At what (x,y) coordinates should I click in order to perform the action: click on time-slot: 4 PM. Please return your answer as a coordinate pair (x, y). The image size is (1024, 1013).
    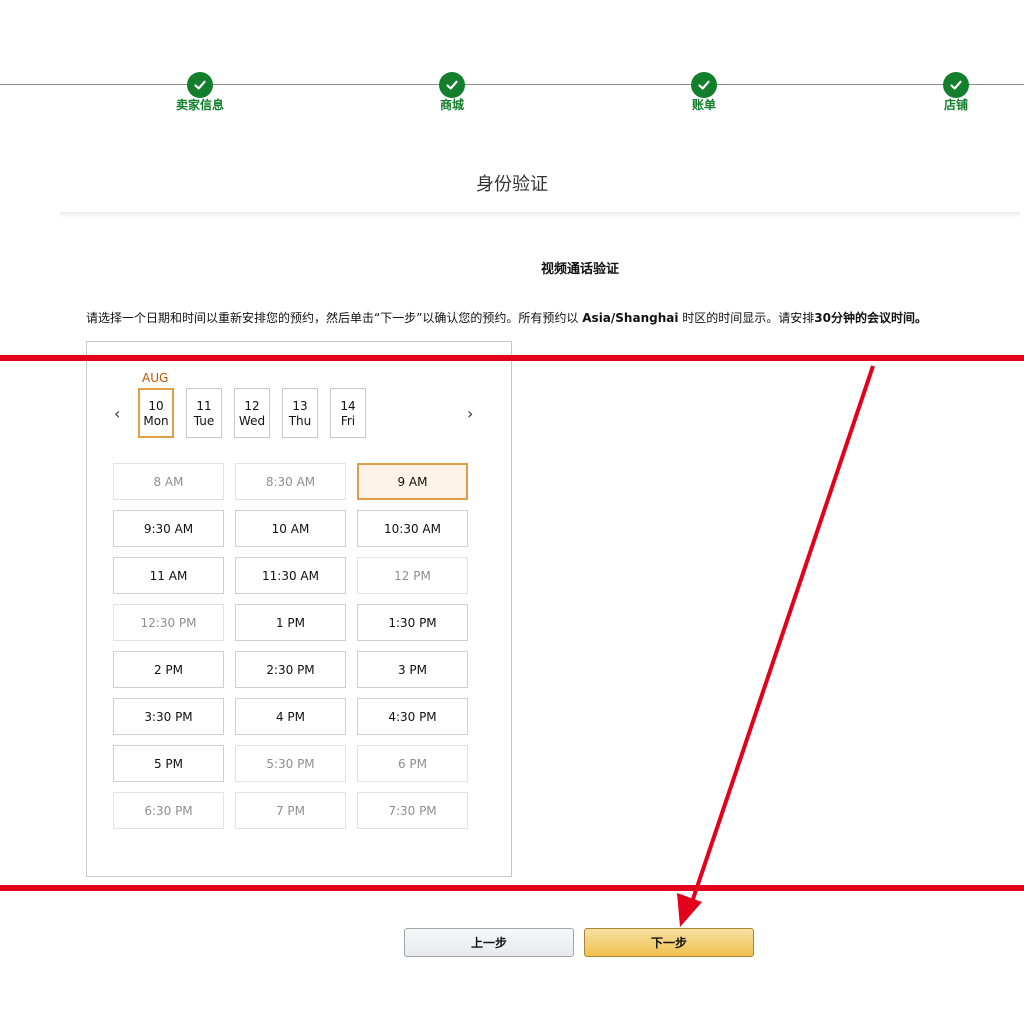
    Looking at the image, I should click on (290, 716).